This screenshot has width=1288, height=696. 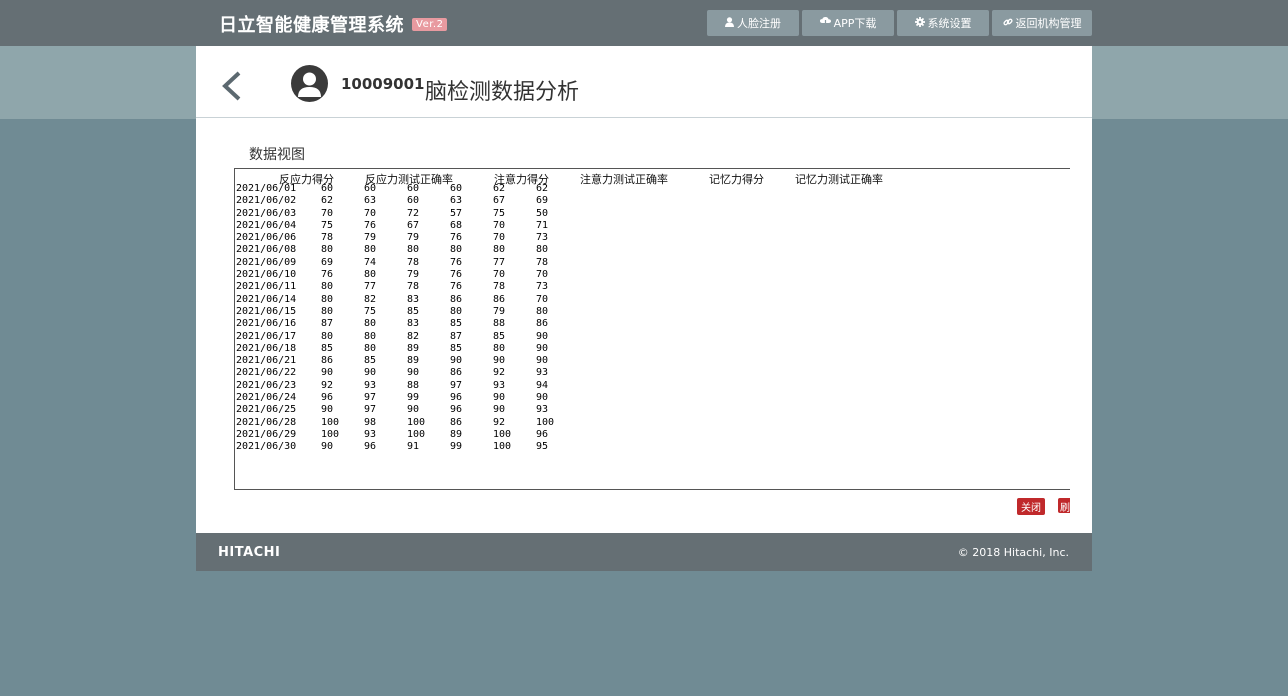 I want to click on version-badge: Ver.2, so click(x=430, y=24).